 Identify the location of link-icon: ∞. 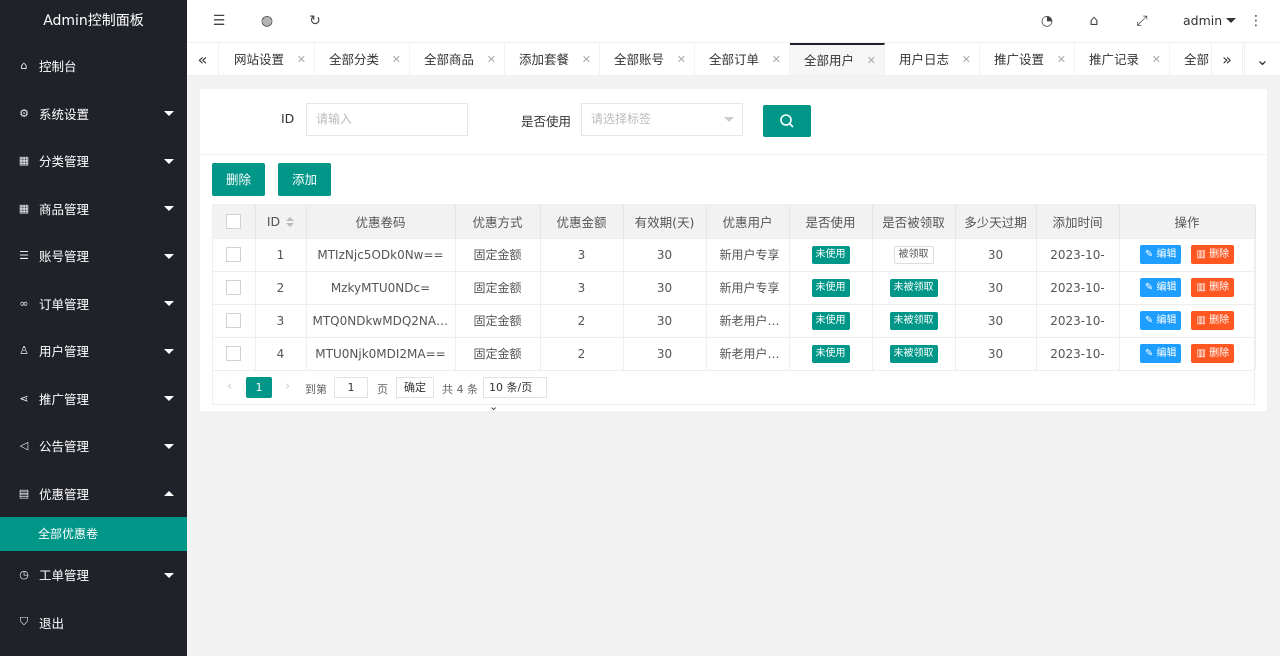
(24, 303).